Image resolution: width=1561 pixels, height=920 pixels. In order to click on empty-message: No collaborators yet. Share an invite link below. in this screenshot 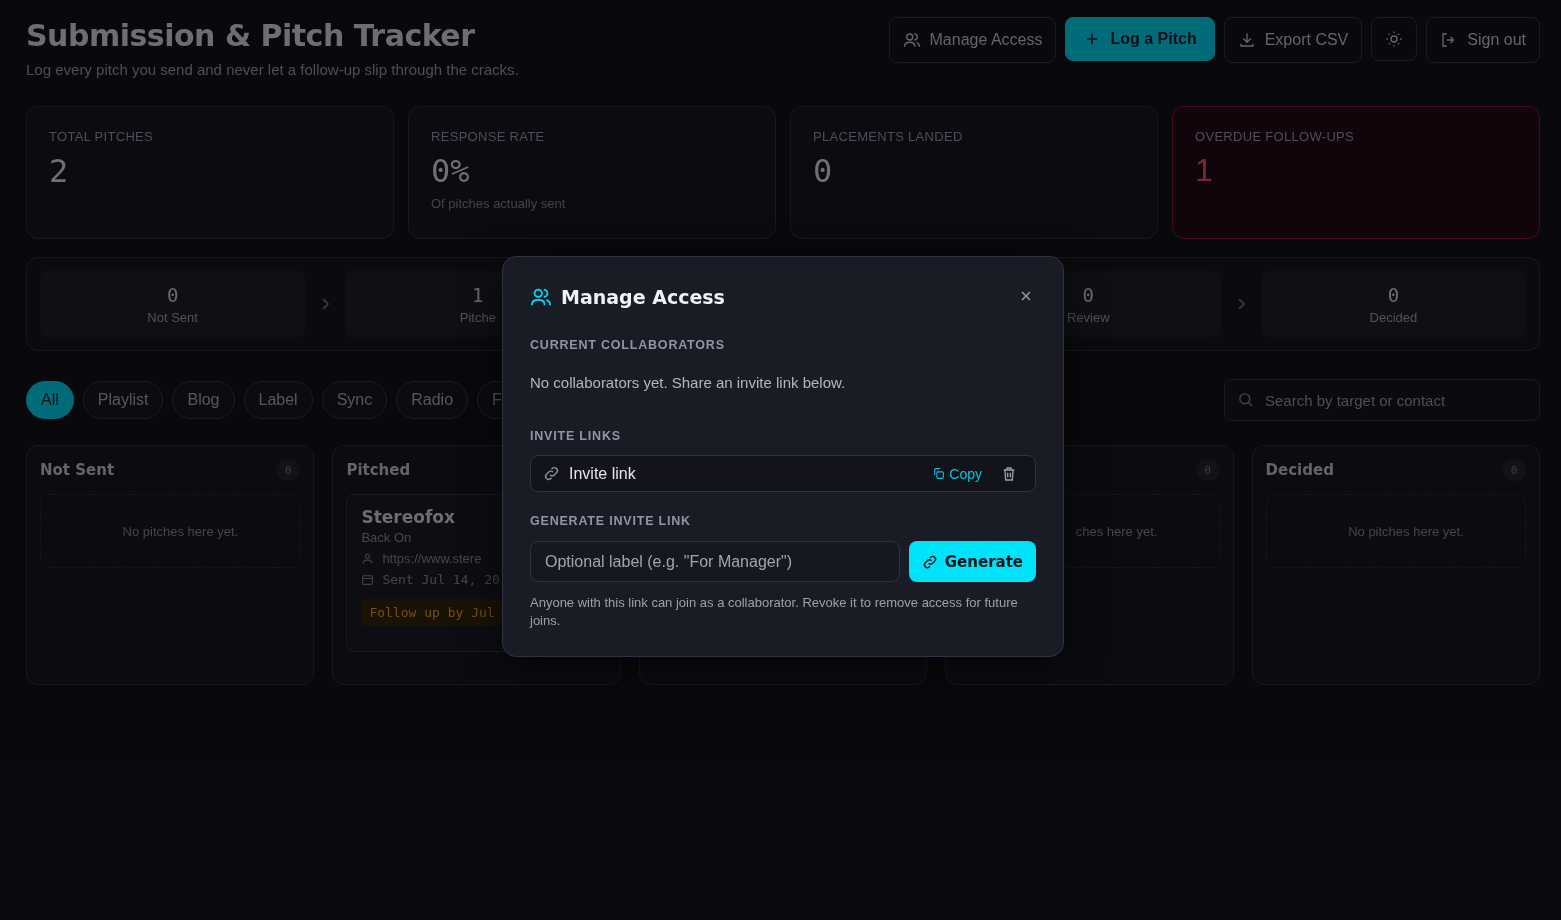, I will do `click(688, 382)`.